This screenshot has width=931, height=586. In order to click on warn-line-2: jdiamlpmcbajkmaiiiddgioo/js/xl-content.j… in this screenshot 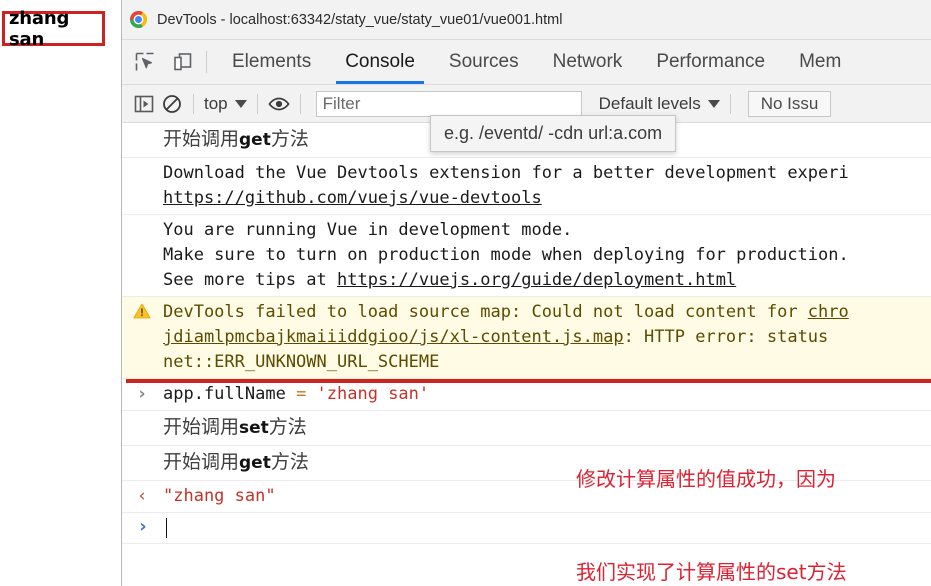, I will do `click(545, 337)`.